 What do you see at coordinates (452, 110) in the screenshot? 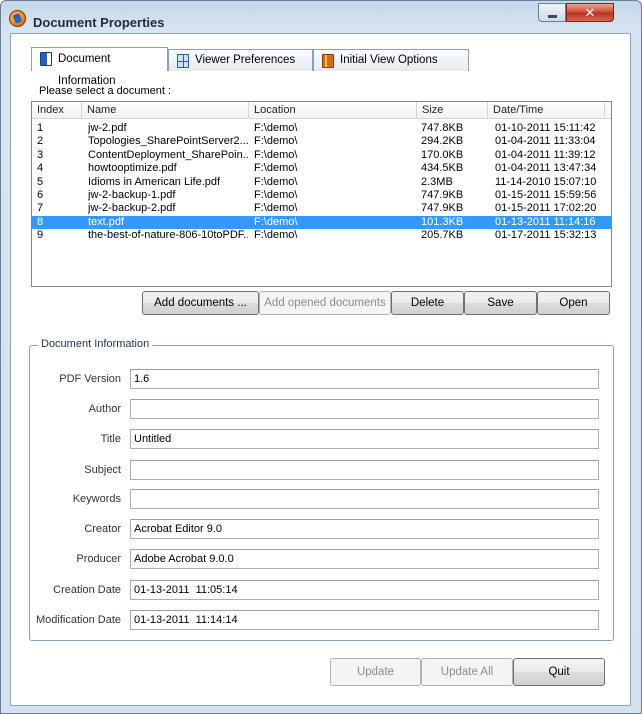
I see `column-header-size: Size` at bounding box center [452, 110].